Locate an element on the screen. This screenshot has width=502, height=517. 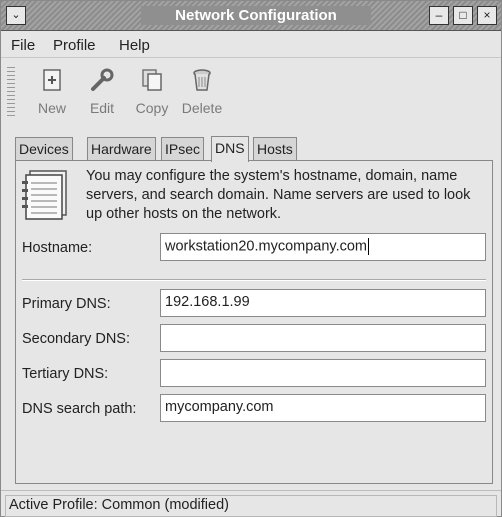
wrench-icon is located at coordinates (102, 79).